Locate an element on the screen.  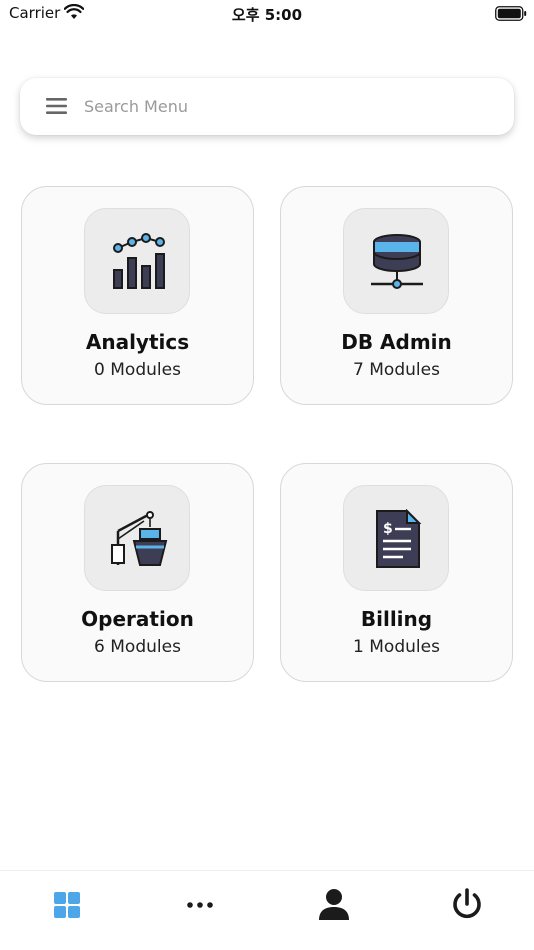
card-analytics: Analytics 0 Modules is located at coordinates (137, 295).